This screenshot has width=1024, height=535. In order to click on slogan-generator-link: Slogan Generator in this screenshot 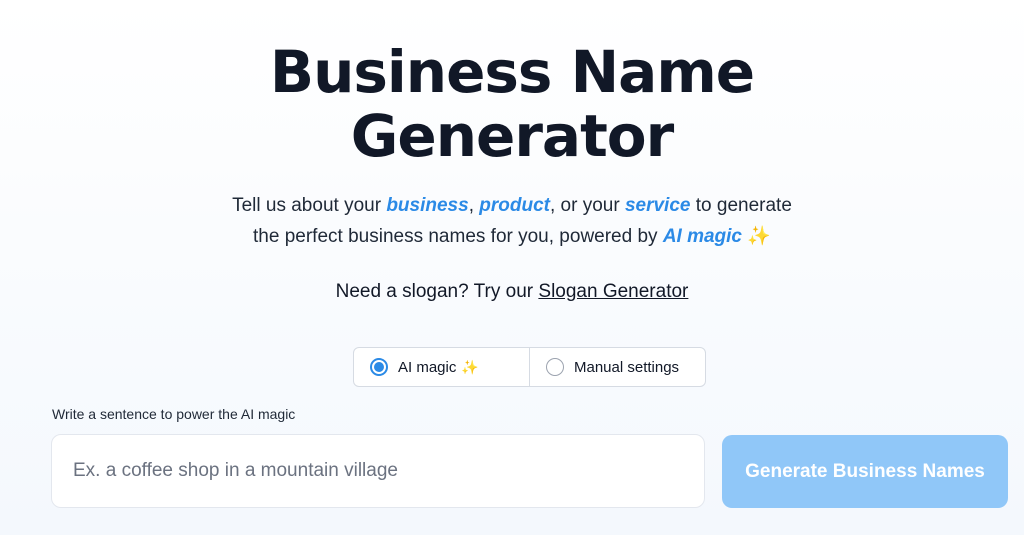, I will do `click(613, 291)`.